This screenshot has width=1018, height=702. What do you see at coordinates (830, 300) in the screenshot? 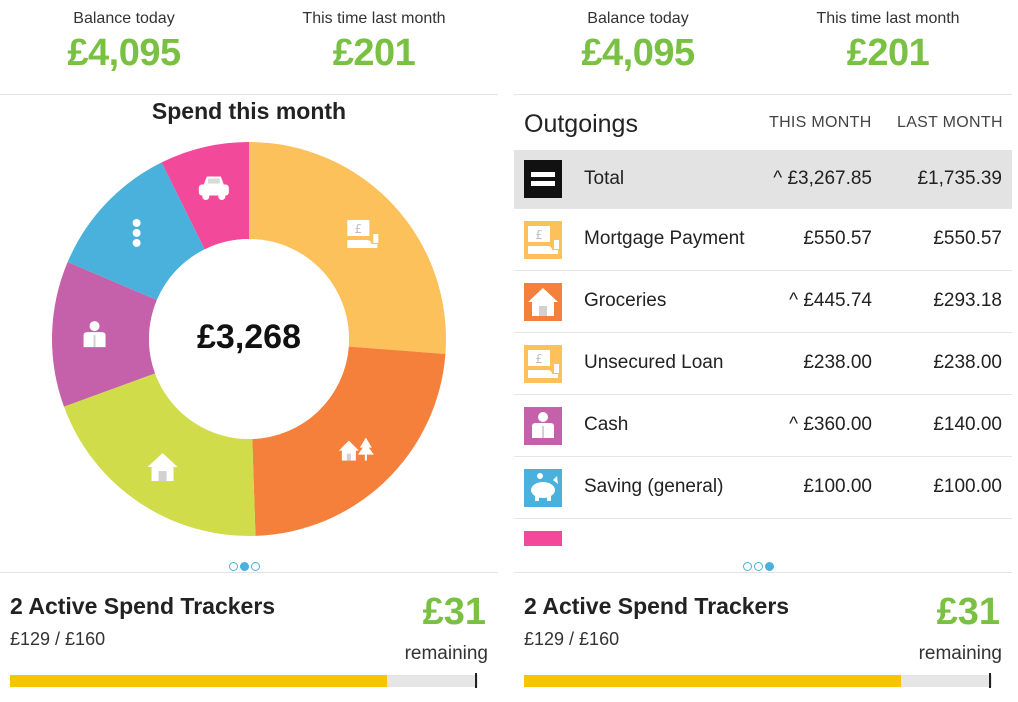
I see `row-this-month: ^ £445.74` at bounding box center [830, 300].